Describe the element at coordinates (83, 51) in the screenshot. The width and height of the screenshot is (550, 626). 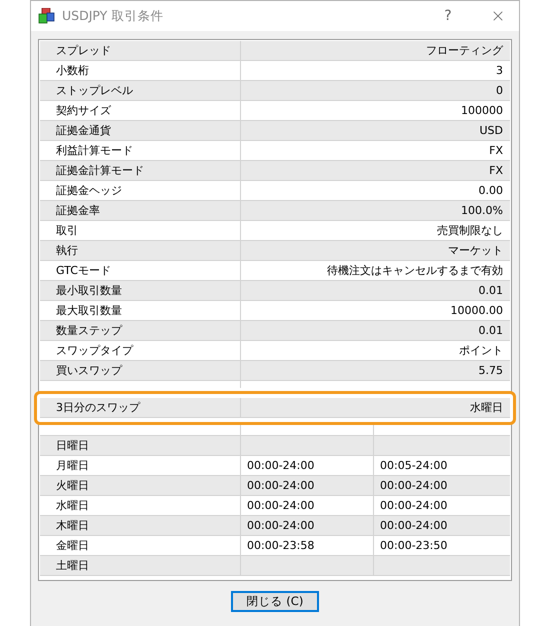
I see `property-name: スプレッド` at that location.